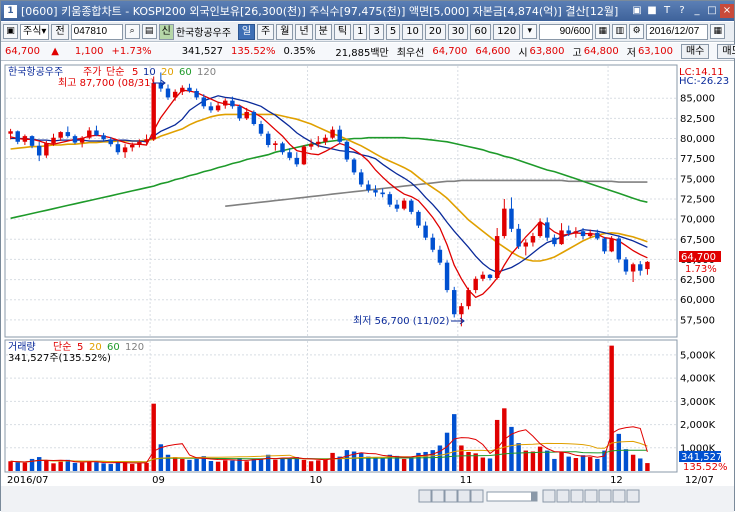  Describe the element at coordinates (393, 31) in the screenshot. I see `minute-5: 5` at that location.